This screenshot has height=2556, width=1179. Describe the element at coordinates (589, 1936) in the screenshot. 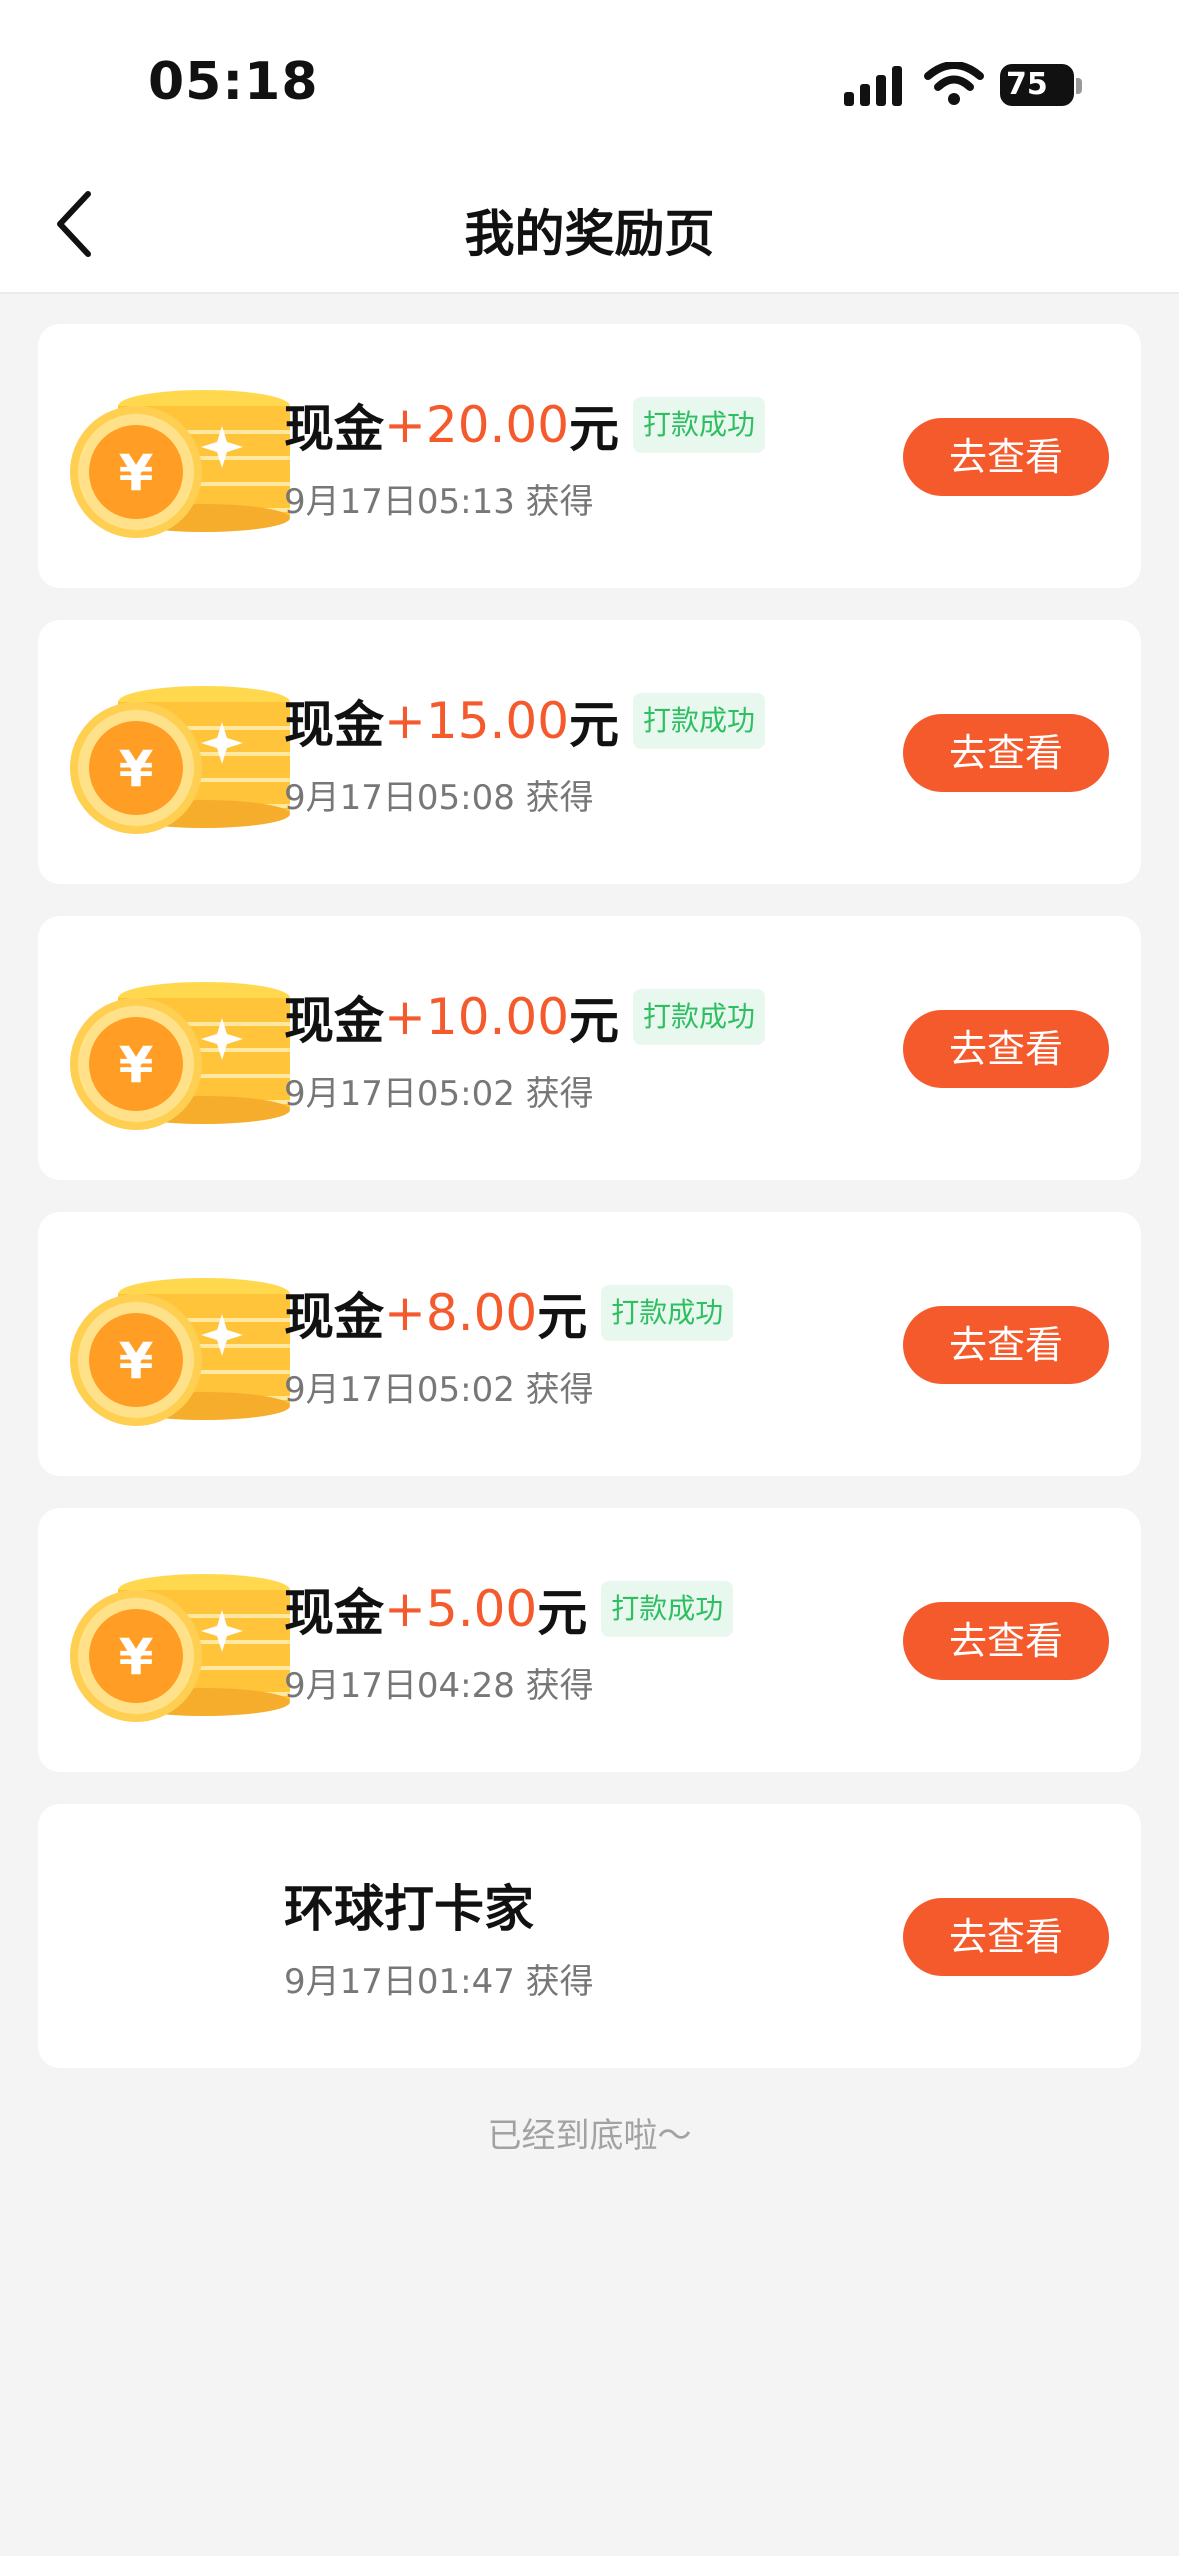

I see `reward-card: 环球打卡家 9月17日01:47 获得 去查看` at that location.